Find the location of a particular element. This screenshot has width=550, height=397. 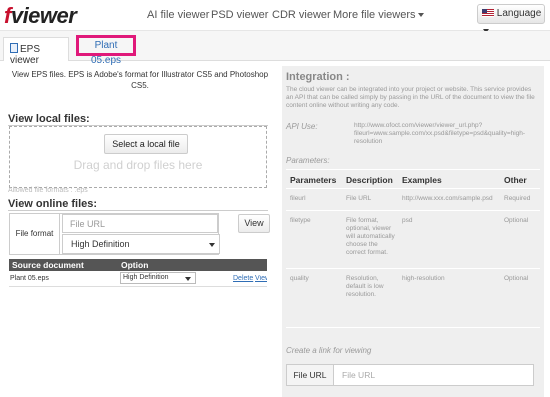

param-name: fileurl is located at coordinates (298, 198).